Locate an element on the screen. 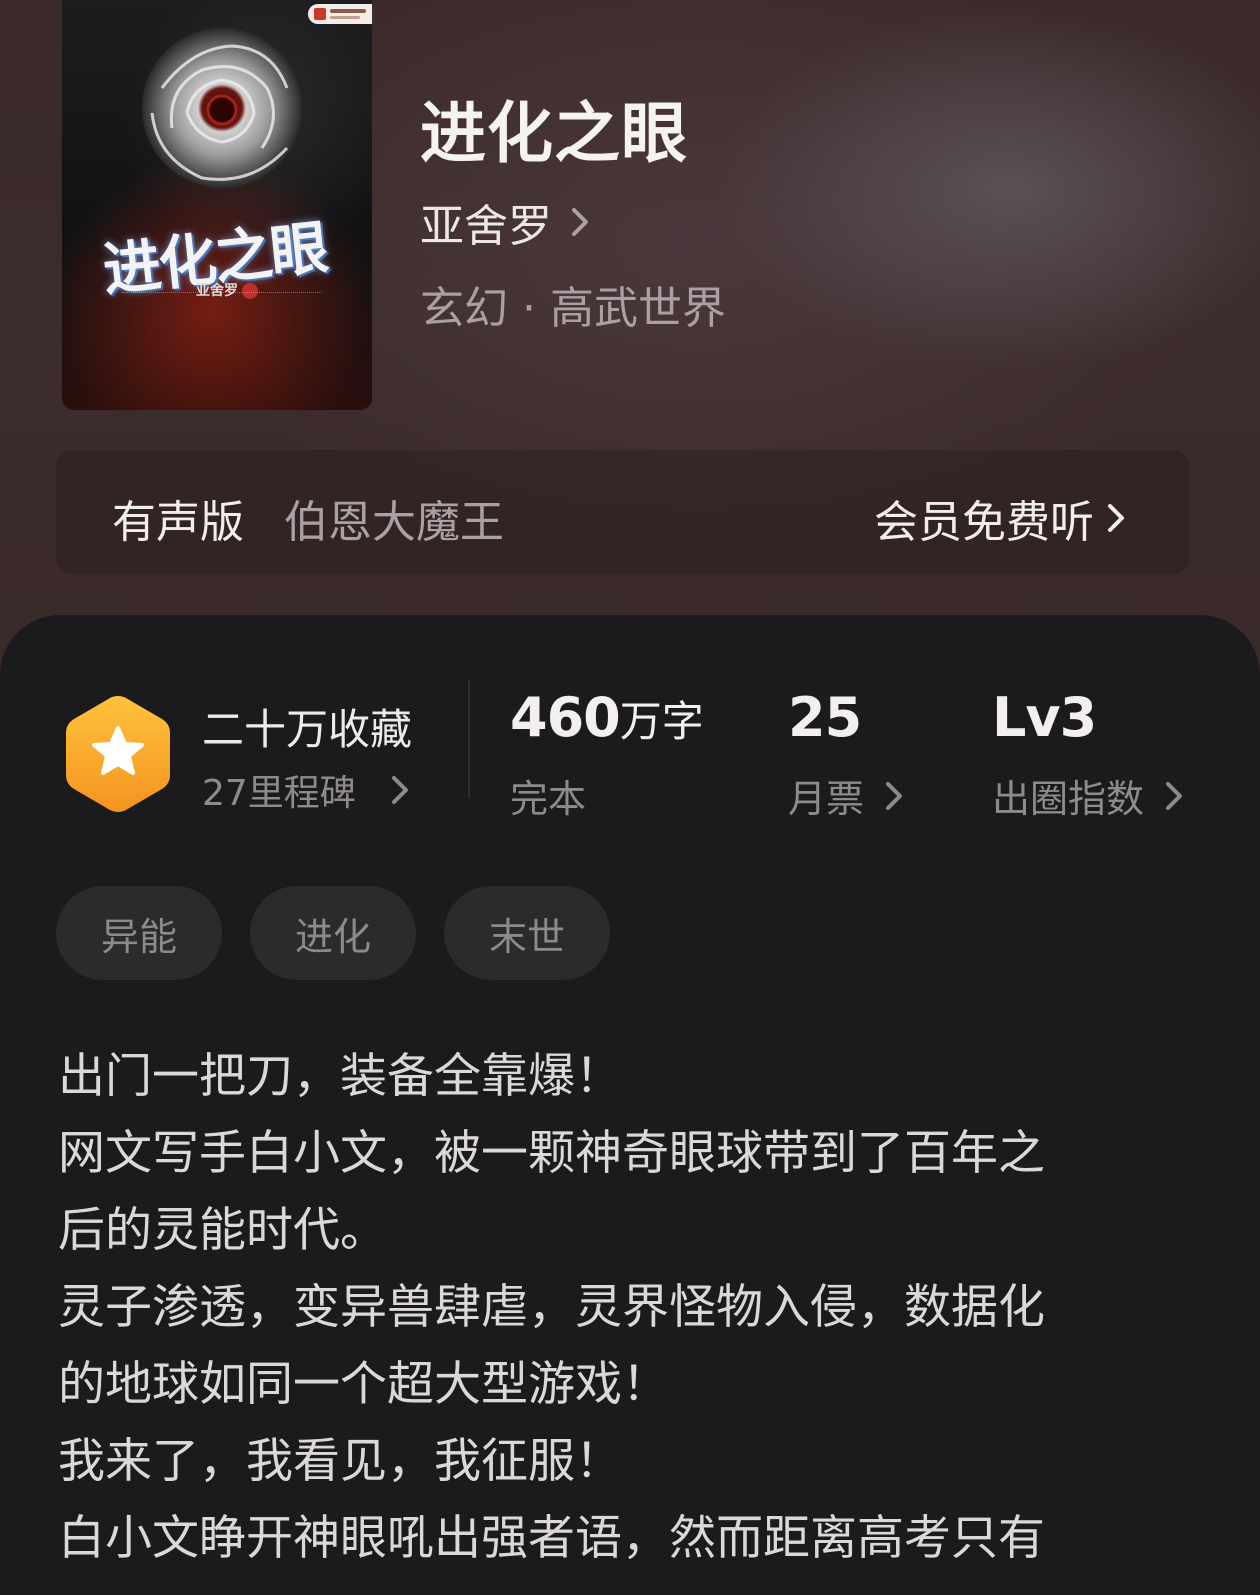  publisher-mark-icon is located at coordinates (320, 14).